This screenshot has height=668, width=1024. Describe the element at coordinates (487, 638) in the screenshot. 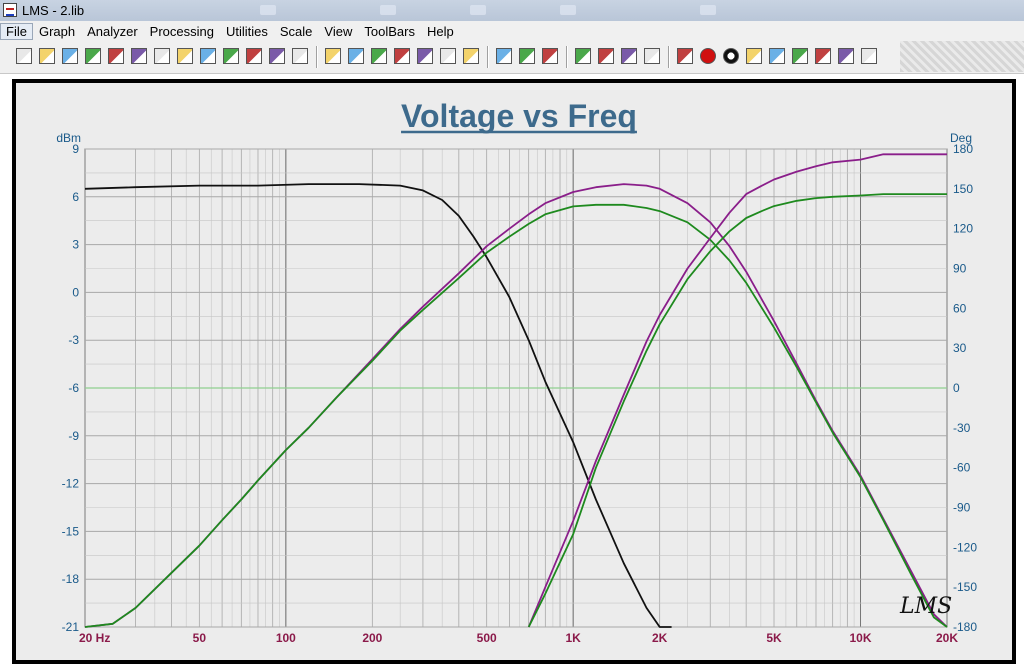

I see `x-tick-label: 500` at that location.